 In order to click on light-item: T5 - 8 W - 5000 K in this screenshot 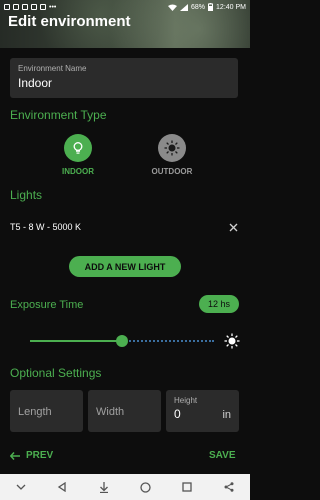, I will do `click(124, 227)`.